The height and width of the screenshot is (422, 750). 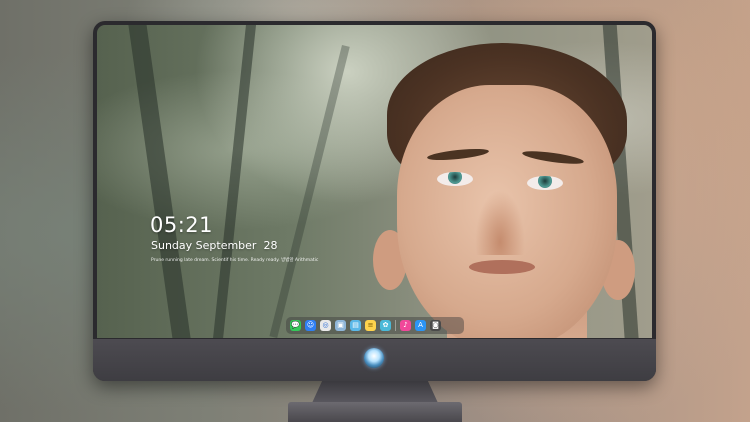 I want to click on music-note-icon: ♪, so click(x=405, y=325).